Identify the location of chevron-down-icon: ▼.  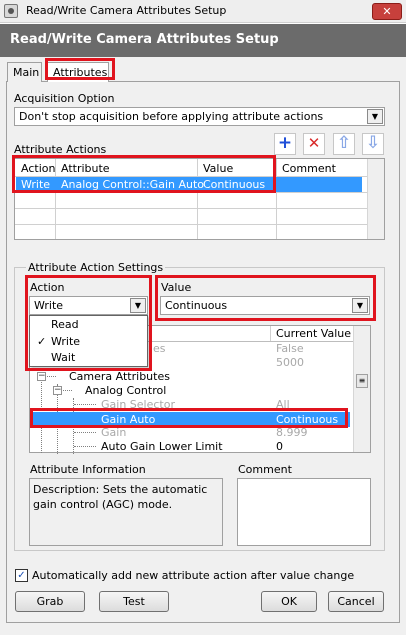
(375, 116).